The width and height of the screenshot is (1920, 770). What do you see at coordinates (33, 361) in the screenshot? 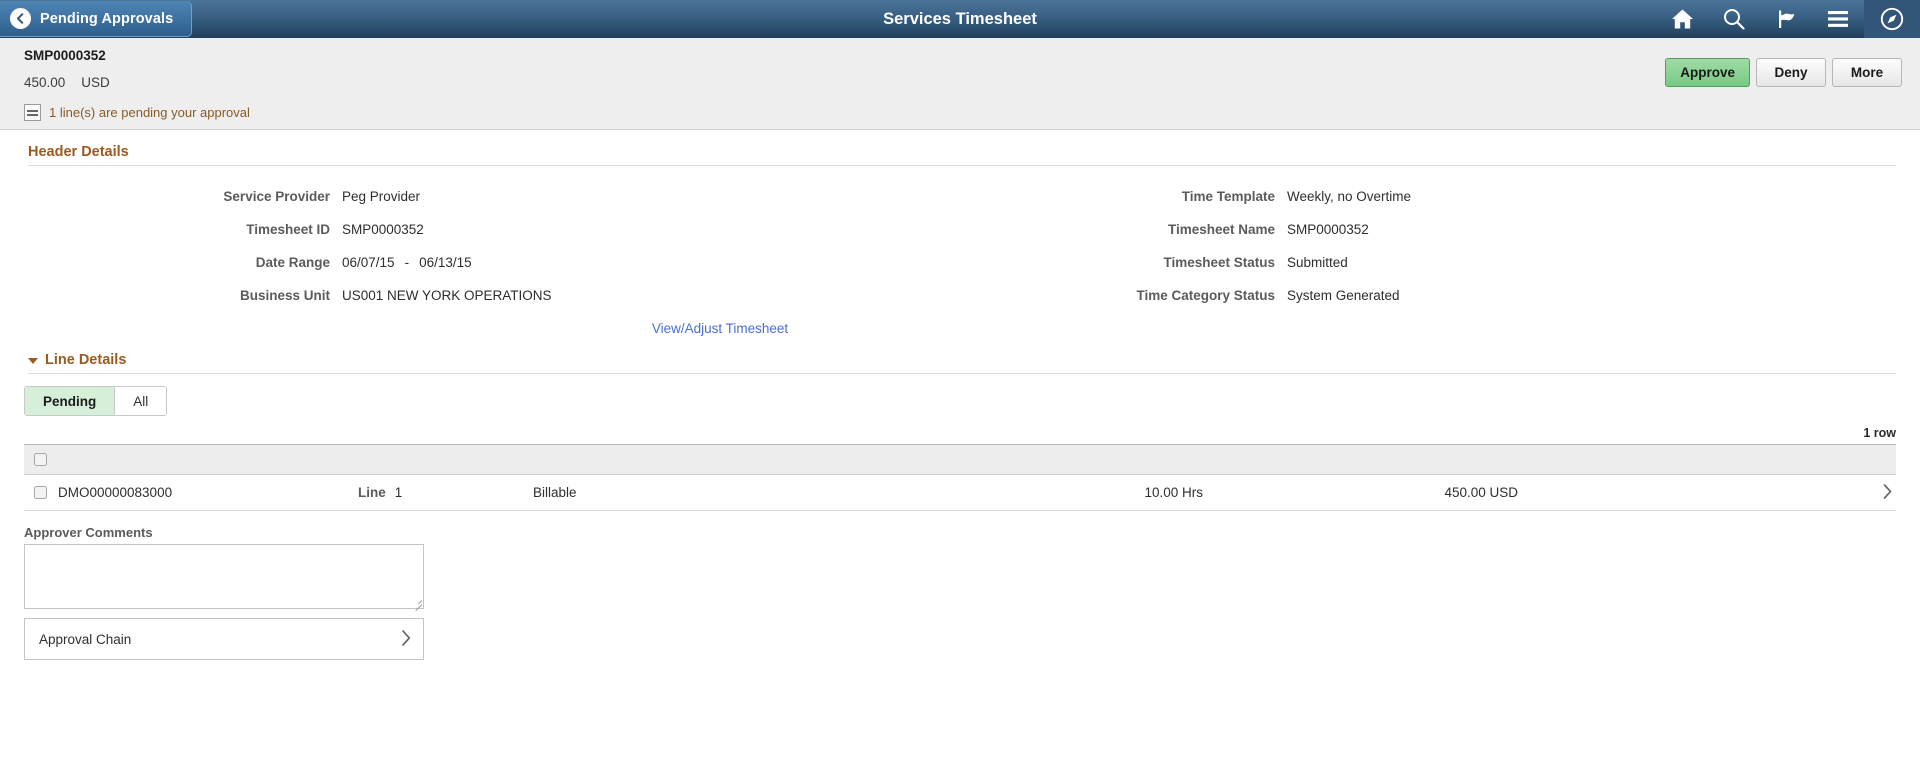
I see `chevron-down-icon` at bounding box center [33, 361].